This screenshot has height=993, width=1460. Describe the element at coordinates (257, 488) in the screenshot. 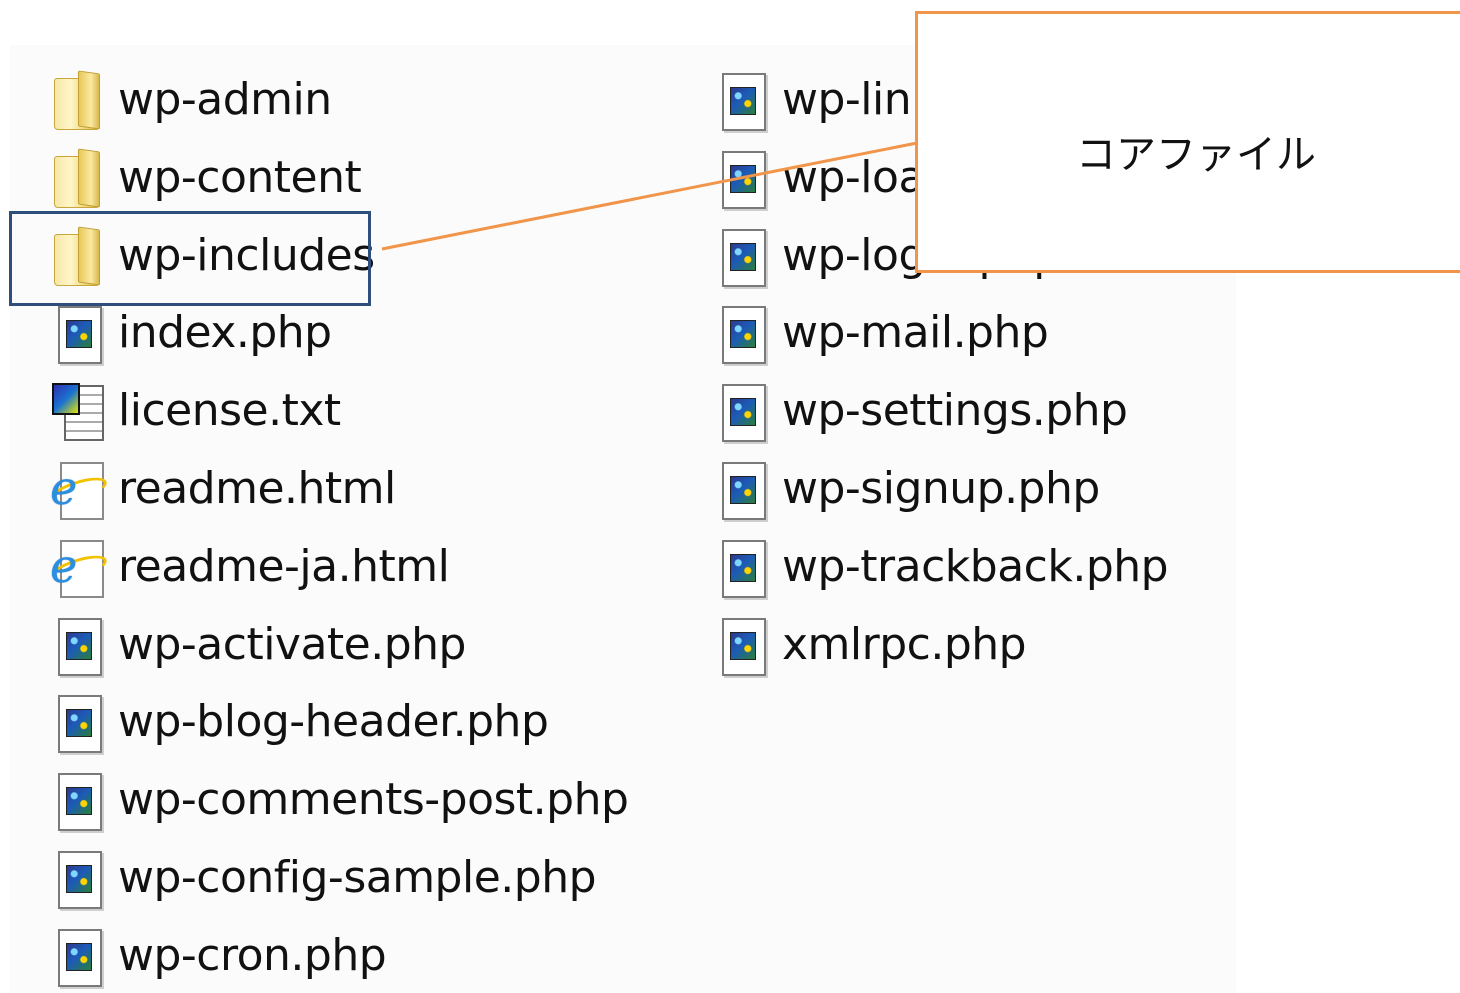

I see `file-name: readme.html` at that location.